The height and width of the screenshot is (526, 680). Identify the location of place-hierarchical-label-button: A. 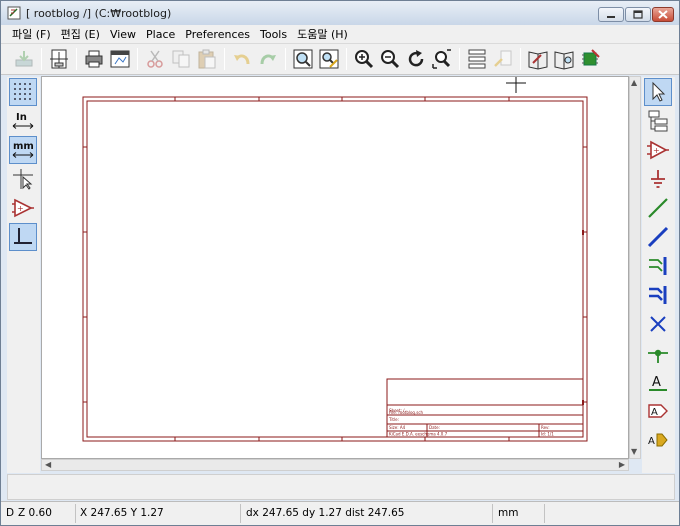
(658, 440).